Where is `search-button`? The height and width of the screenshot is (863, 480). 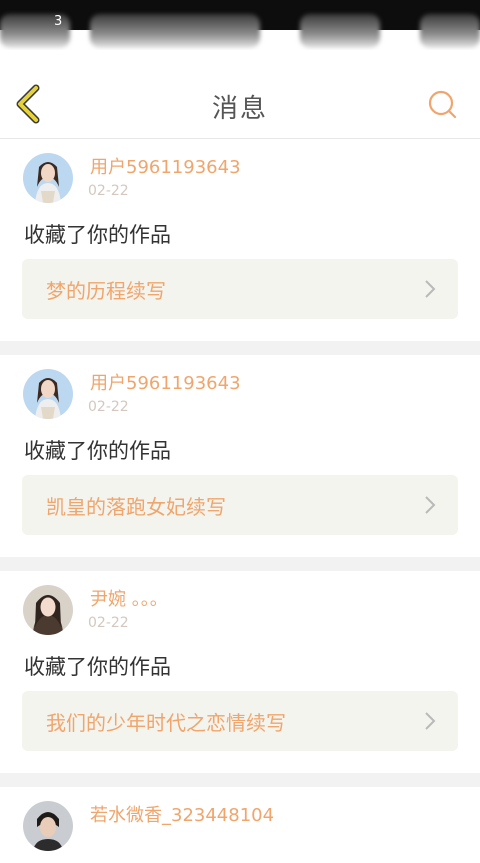 search-button is located at coordinates (443, 105).